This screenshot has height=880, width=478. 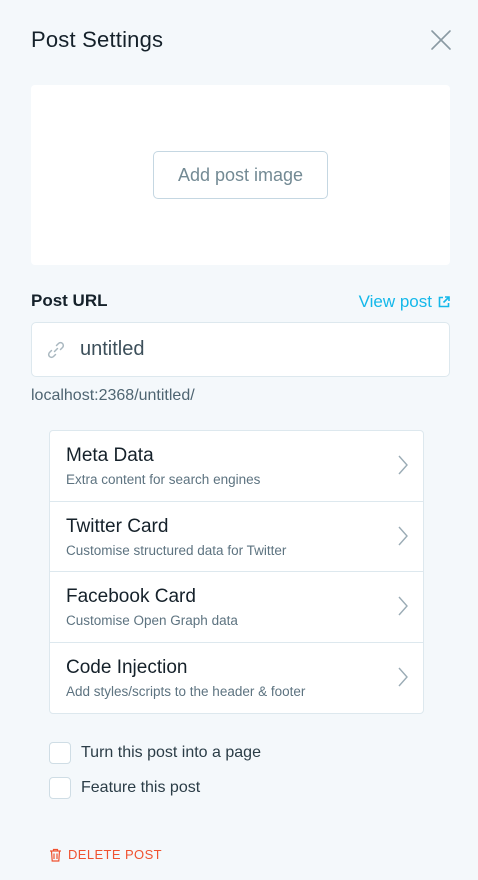 I want to click on delete-post-label: DELETE POST, so click(x=115, y=854).